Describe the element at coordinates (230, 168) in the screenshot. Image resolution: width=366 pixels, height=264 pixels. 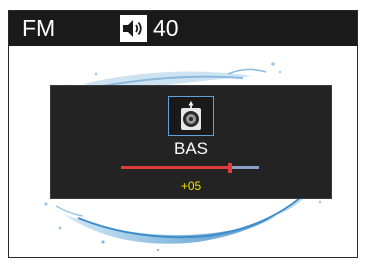
I see `slider-thumb` at that location.